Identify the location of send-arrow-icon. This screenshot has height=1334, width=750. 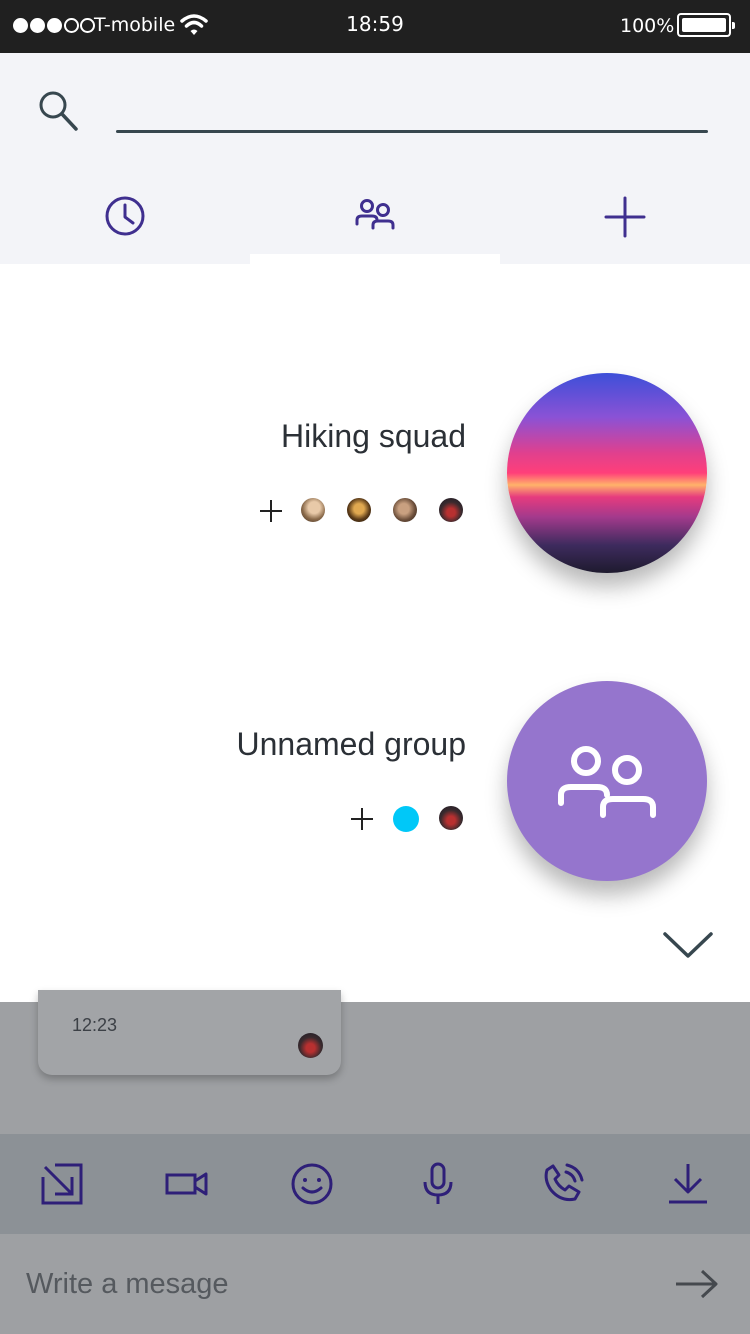
(697, 1284).